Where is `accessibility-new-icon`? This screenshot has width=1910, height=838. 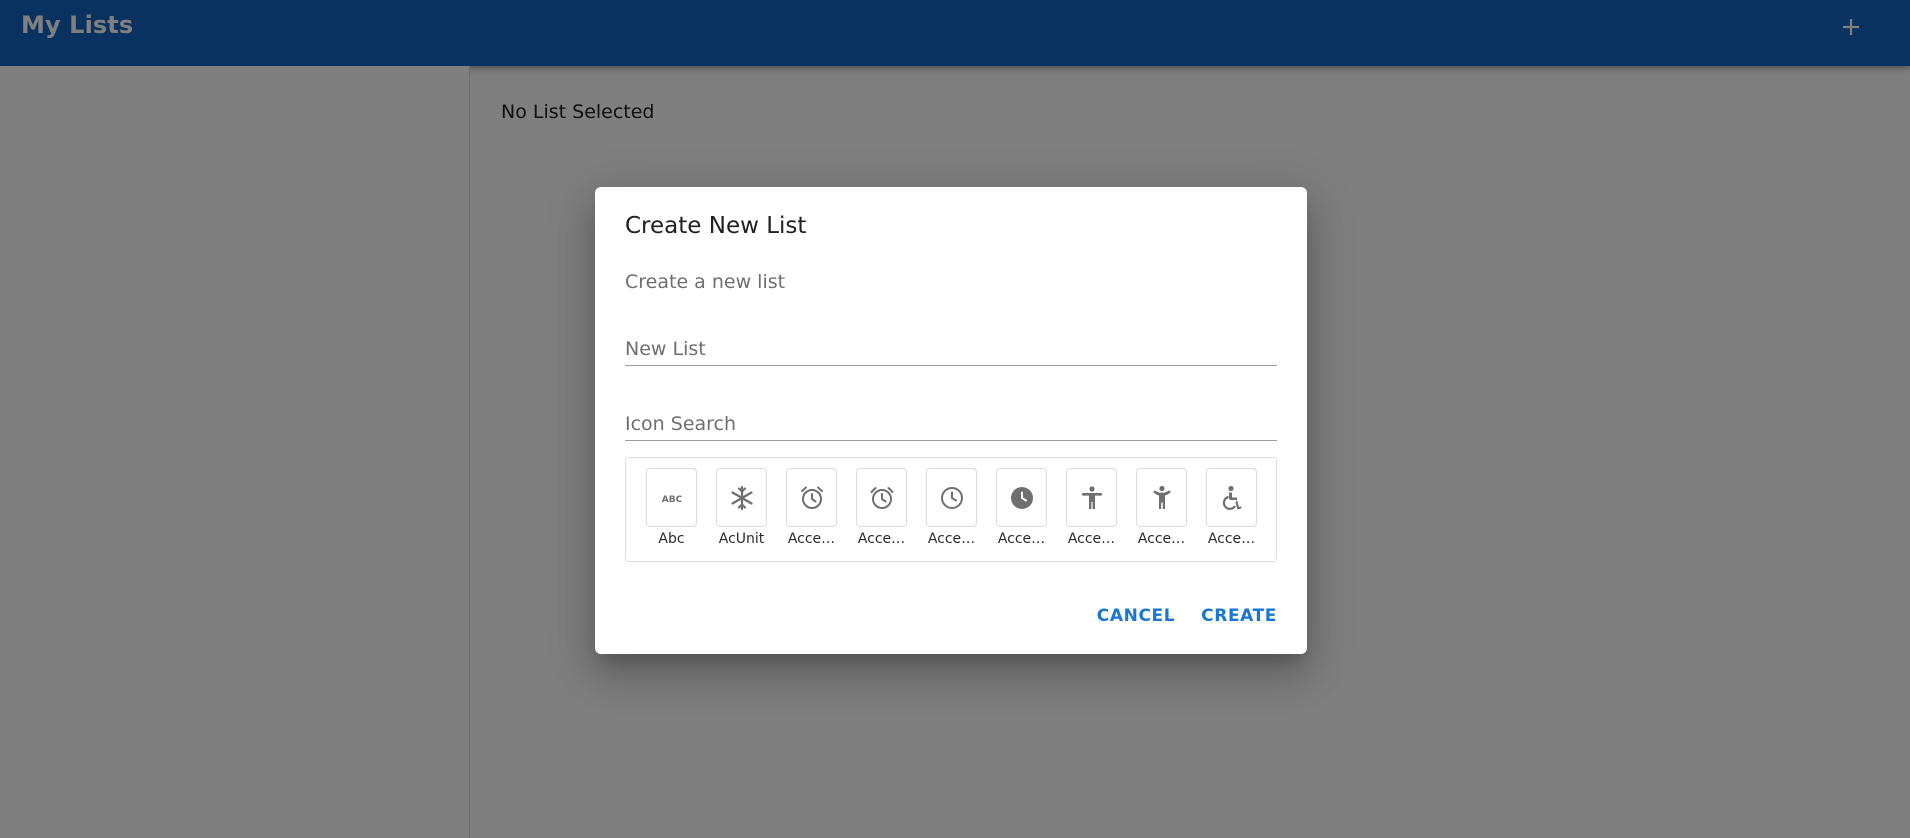 accessibility-new-icon is located at coordinates (1161, 497).